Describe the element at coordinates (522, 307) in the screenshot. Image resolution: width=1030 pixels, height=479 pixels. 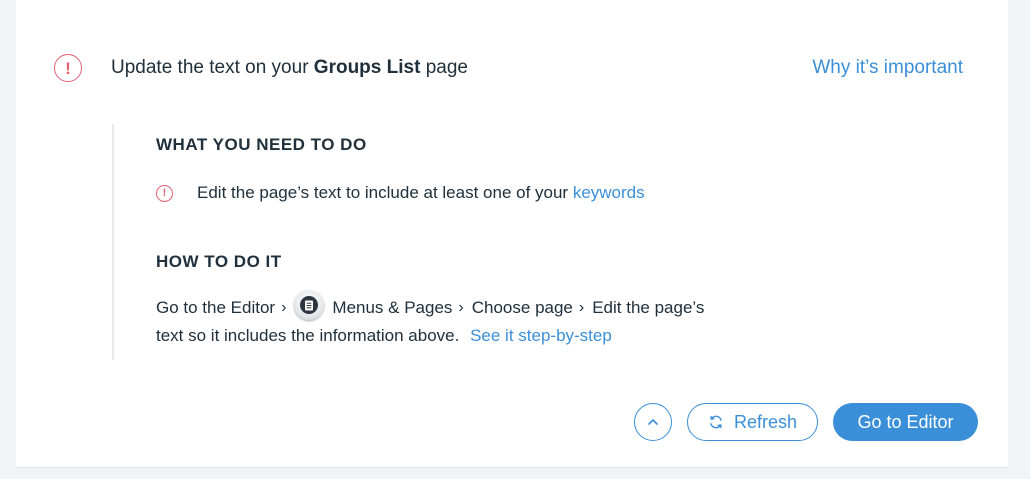
I see `step-choose-page: Choose page` at that location.